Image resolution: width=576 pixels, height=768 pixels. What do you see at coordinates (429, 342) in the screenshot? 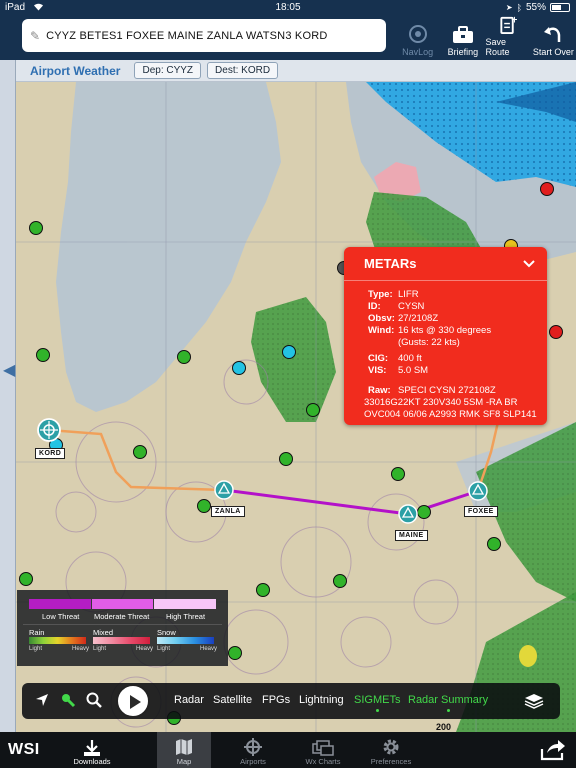
I see `metar-value-gusts: (Gusts: 22 kts)` at bounding box center [429, 342].